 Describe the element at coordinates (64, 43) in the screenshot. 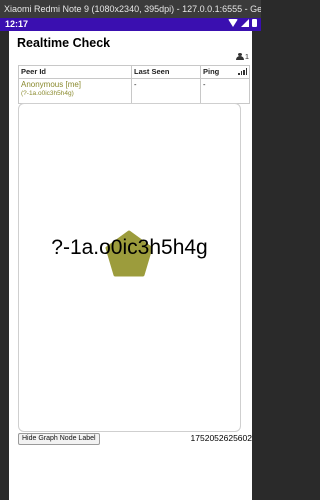

I see `page-title: Realtime Check` at that location.